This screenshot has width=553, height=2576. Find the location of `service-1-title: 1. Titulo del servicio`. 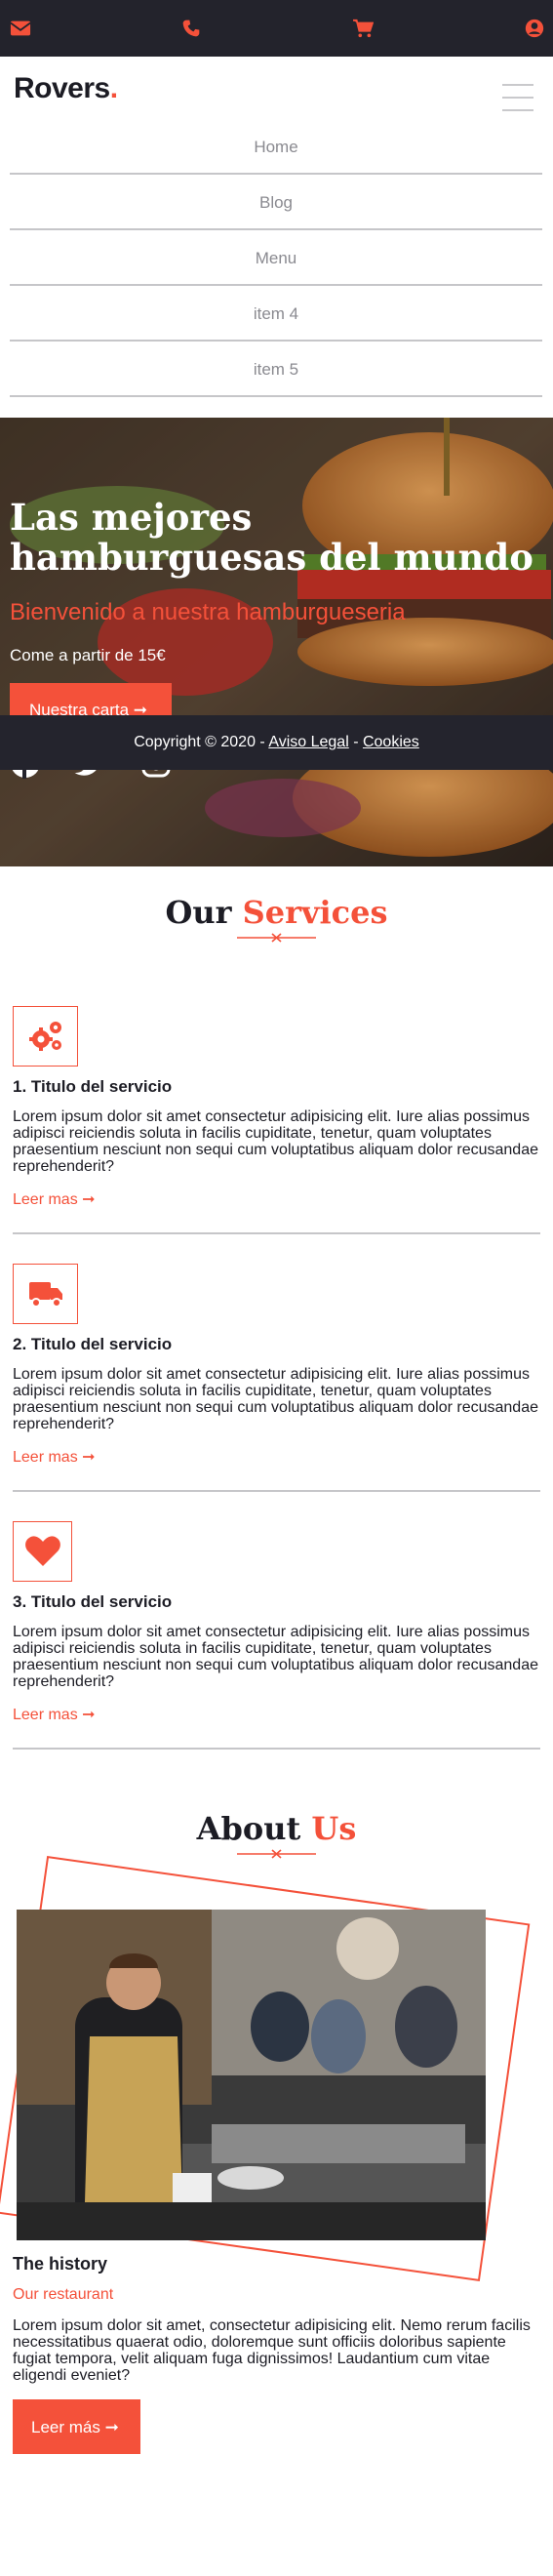

service-1-title: 1. Titulo del servicio is located at coordinates (93, 1086).